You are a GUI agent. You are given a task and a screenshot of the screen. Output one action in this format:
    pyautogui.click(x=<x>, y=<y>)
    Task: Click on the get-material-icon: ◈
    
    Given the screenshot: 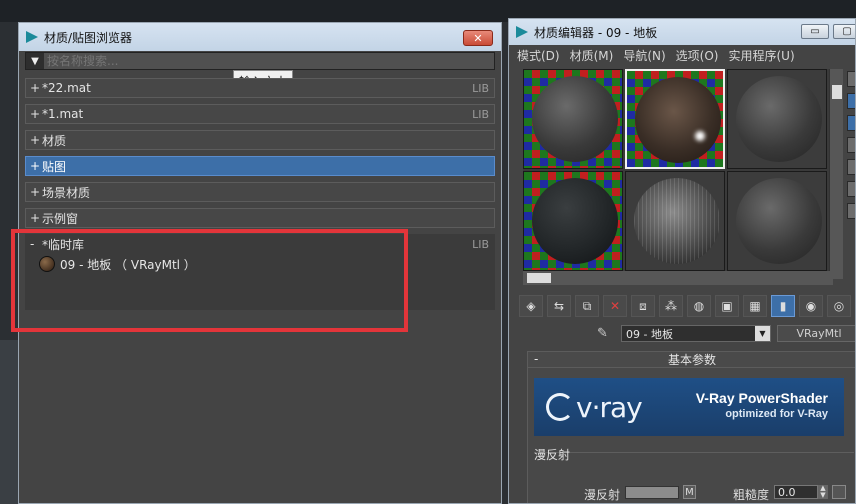 What is the action you would take?
    pyautogui.click(x=531, y=306)
    